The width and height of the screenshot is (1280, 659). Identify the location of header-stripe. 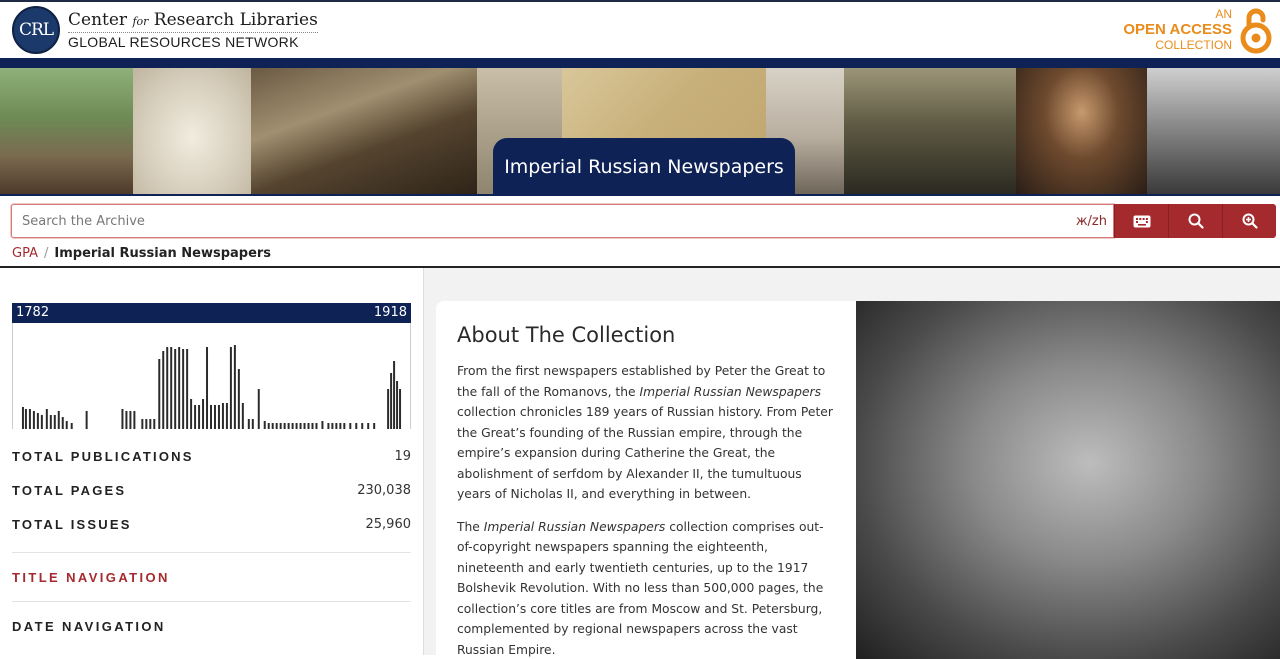
(640, 63).